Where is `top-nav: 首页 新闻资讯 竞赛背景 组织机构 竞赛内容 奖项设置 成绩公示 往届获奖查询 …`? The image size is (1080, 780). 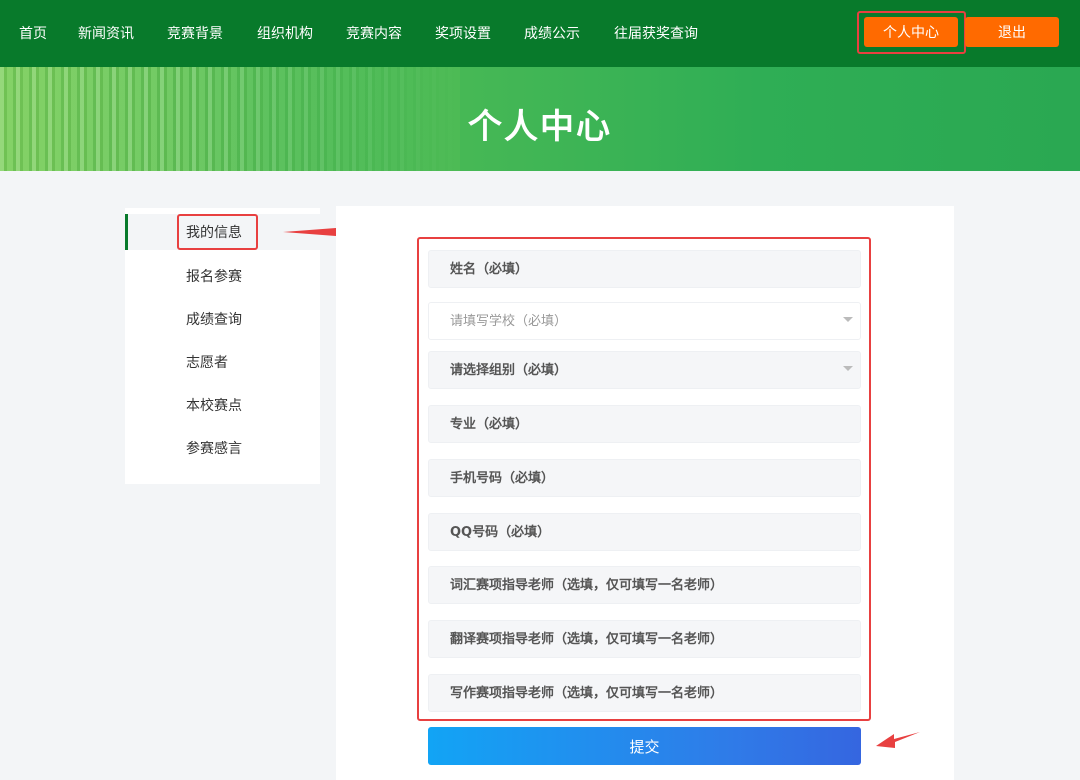 top-nav: 首页 新闻资讯 竞赛背景 组织机构 竞赛内容 奖项设置 成绩公示 往届获奖查询 … is located at coordinates (540, 33).